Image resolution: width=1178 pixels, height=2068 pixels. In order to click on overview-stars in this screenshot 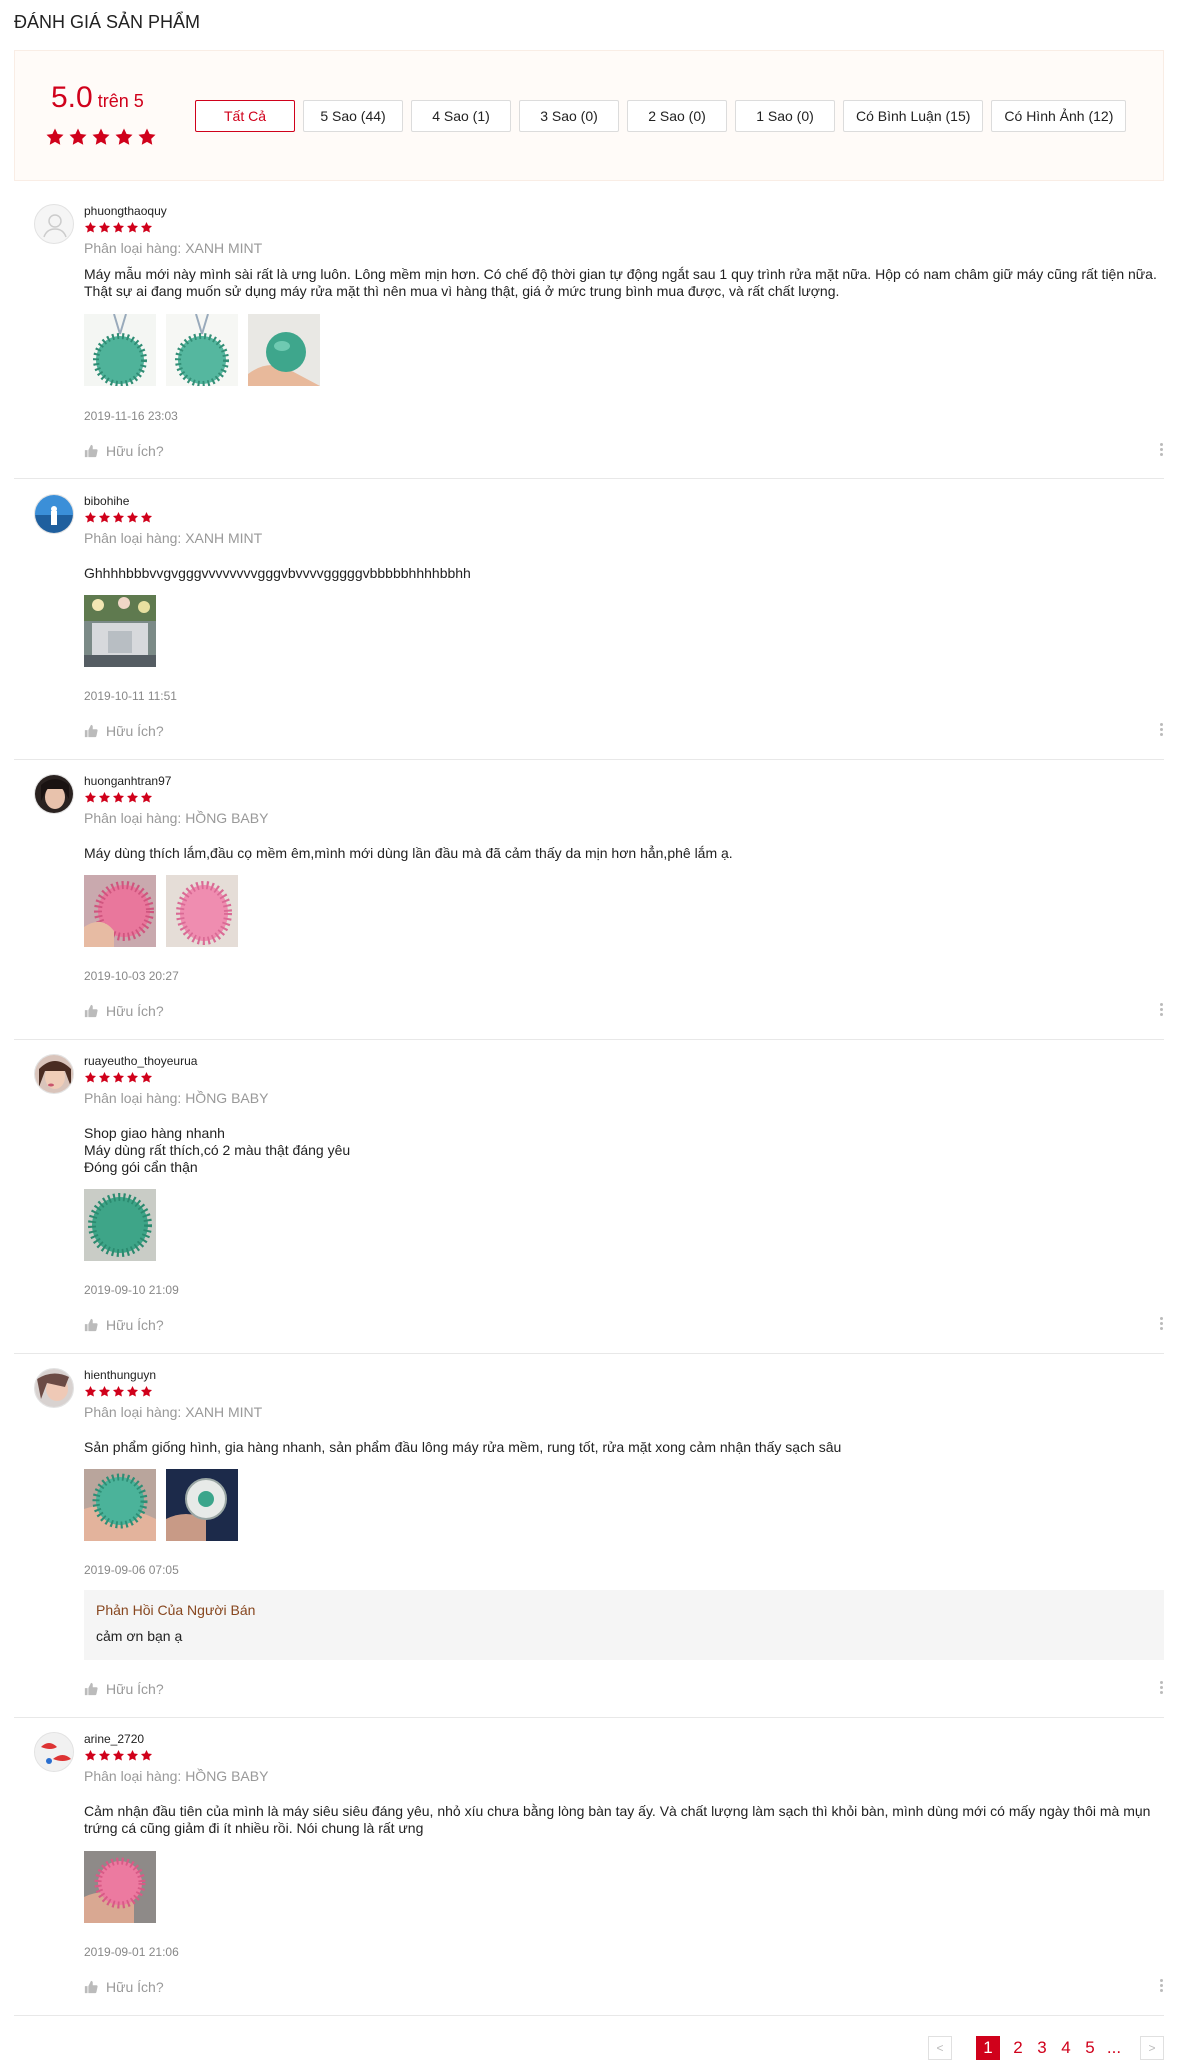, I will do `click(101, 137)`.